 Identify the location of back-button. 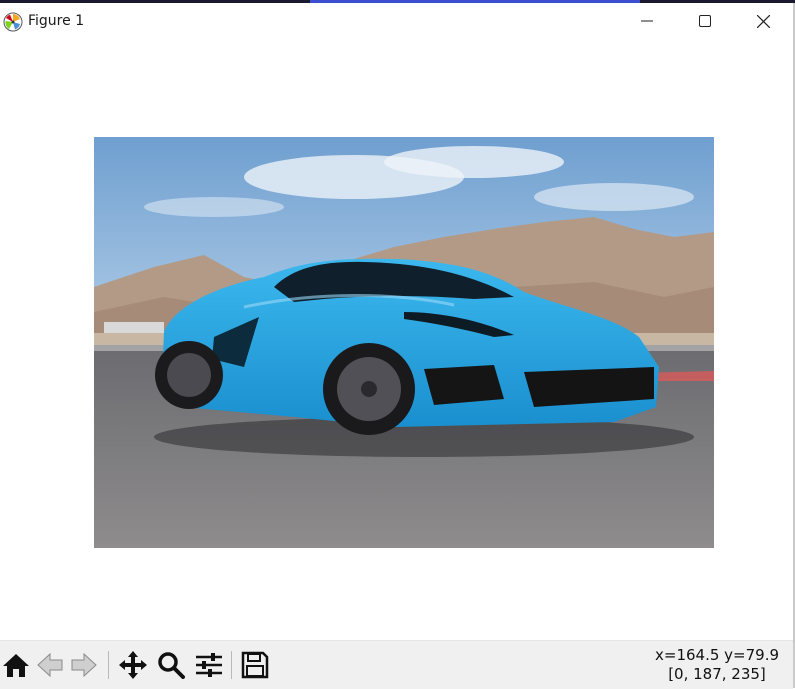
(50, 665).